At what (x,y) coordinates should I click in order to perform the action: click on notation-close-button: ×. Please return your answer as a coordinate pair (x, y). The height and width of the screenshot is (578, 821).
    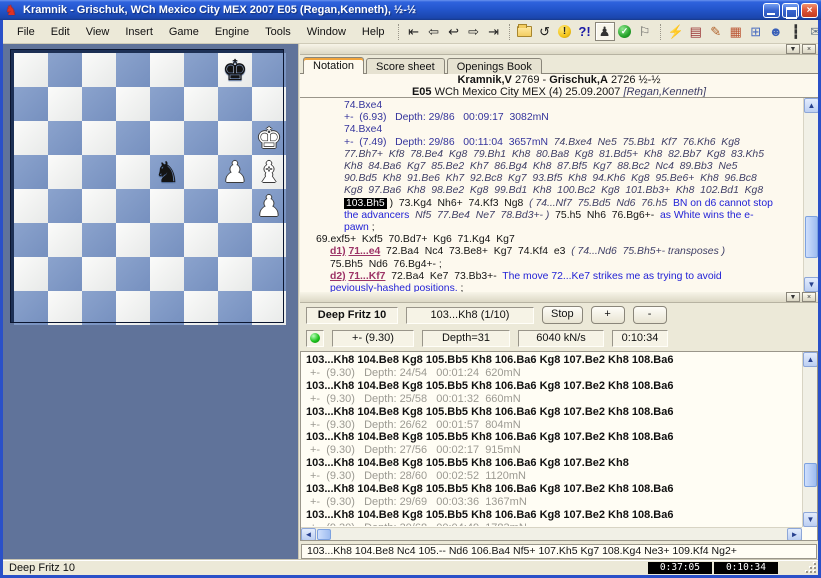
    Looking at the image, I should click on (809, 49).